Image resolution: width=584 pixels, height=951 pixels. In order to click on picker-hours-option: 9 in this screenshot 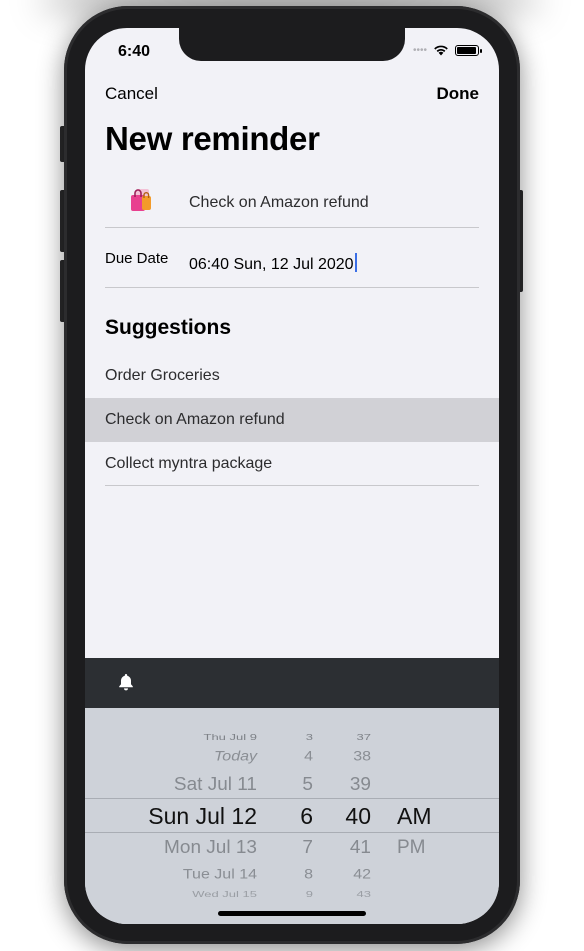, I will do `click(309, 894)`.